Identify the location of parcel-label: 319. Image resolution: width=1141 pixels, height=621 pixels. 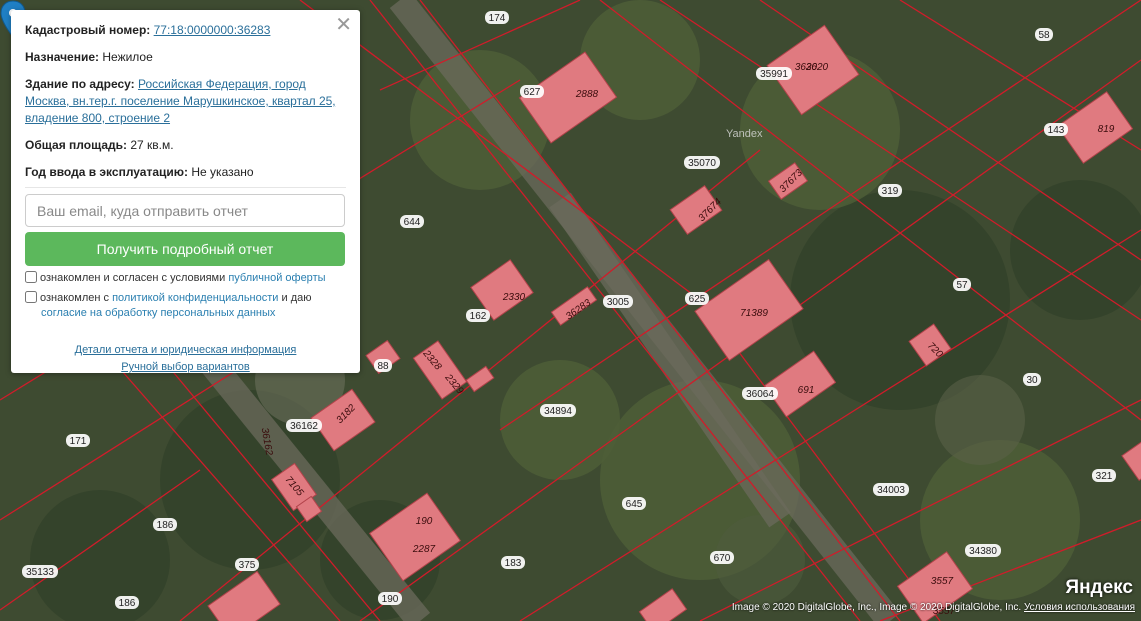
(890, 191).